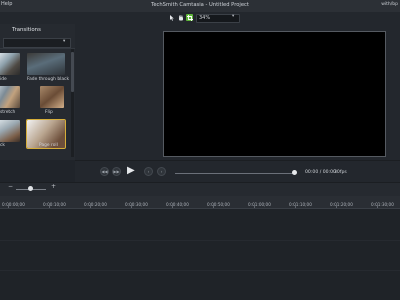  I want to click on ruler-tick-label: 0:01:10;00, so click(300, 204).